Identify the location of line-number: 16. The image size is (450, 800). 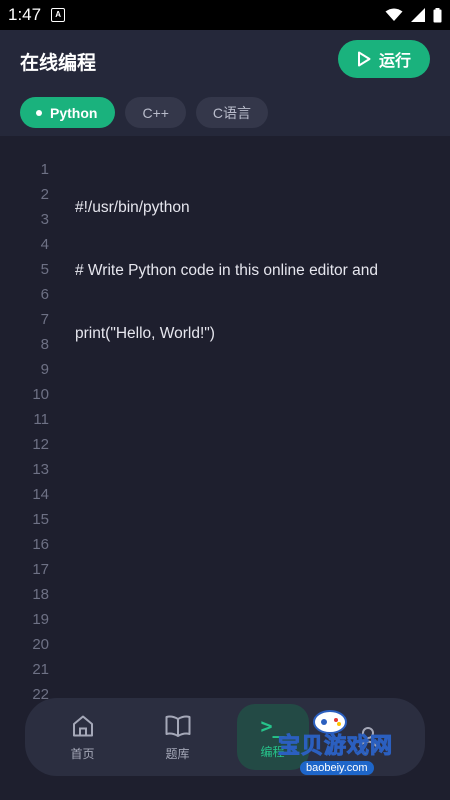
(40, 544).